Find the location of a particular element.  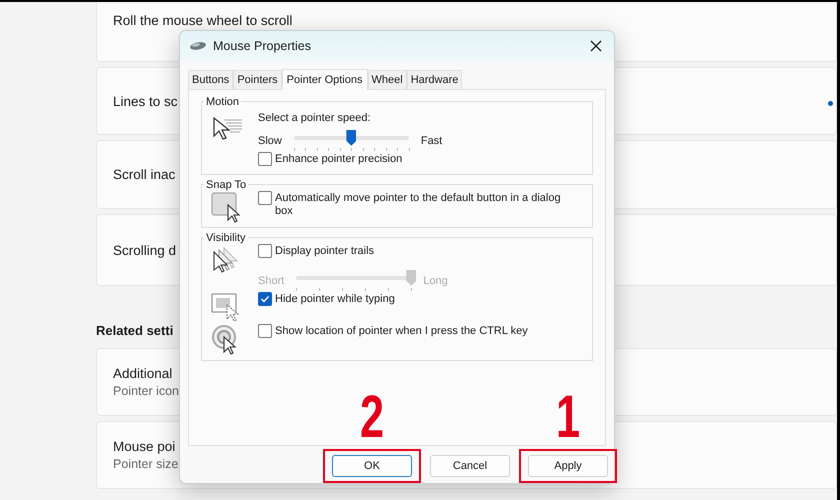

checkbox-label: Enhance pointer precision is located at coordinates (338, 159).